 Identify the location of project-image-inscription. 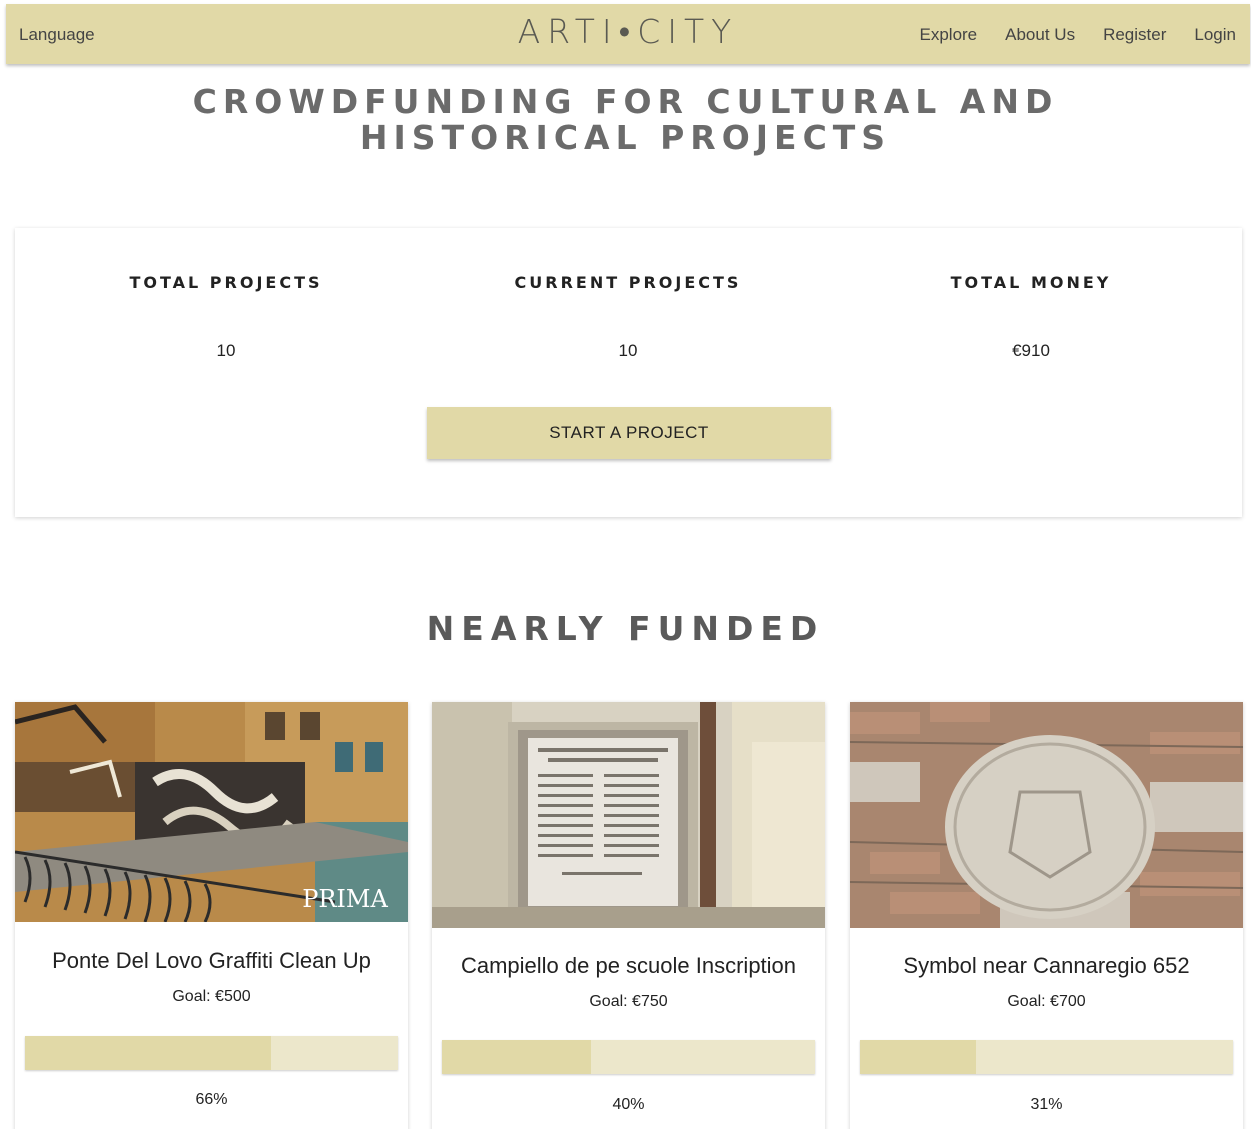
(628, 815).